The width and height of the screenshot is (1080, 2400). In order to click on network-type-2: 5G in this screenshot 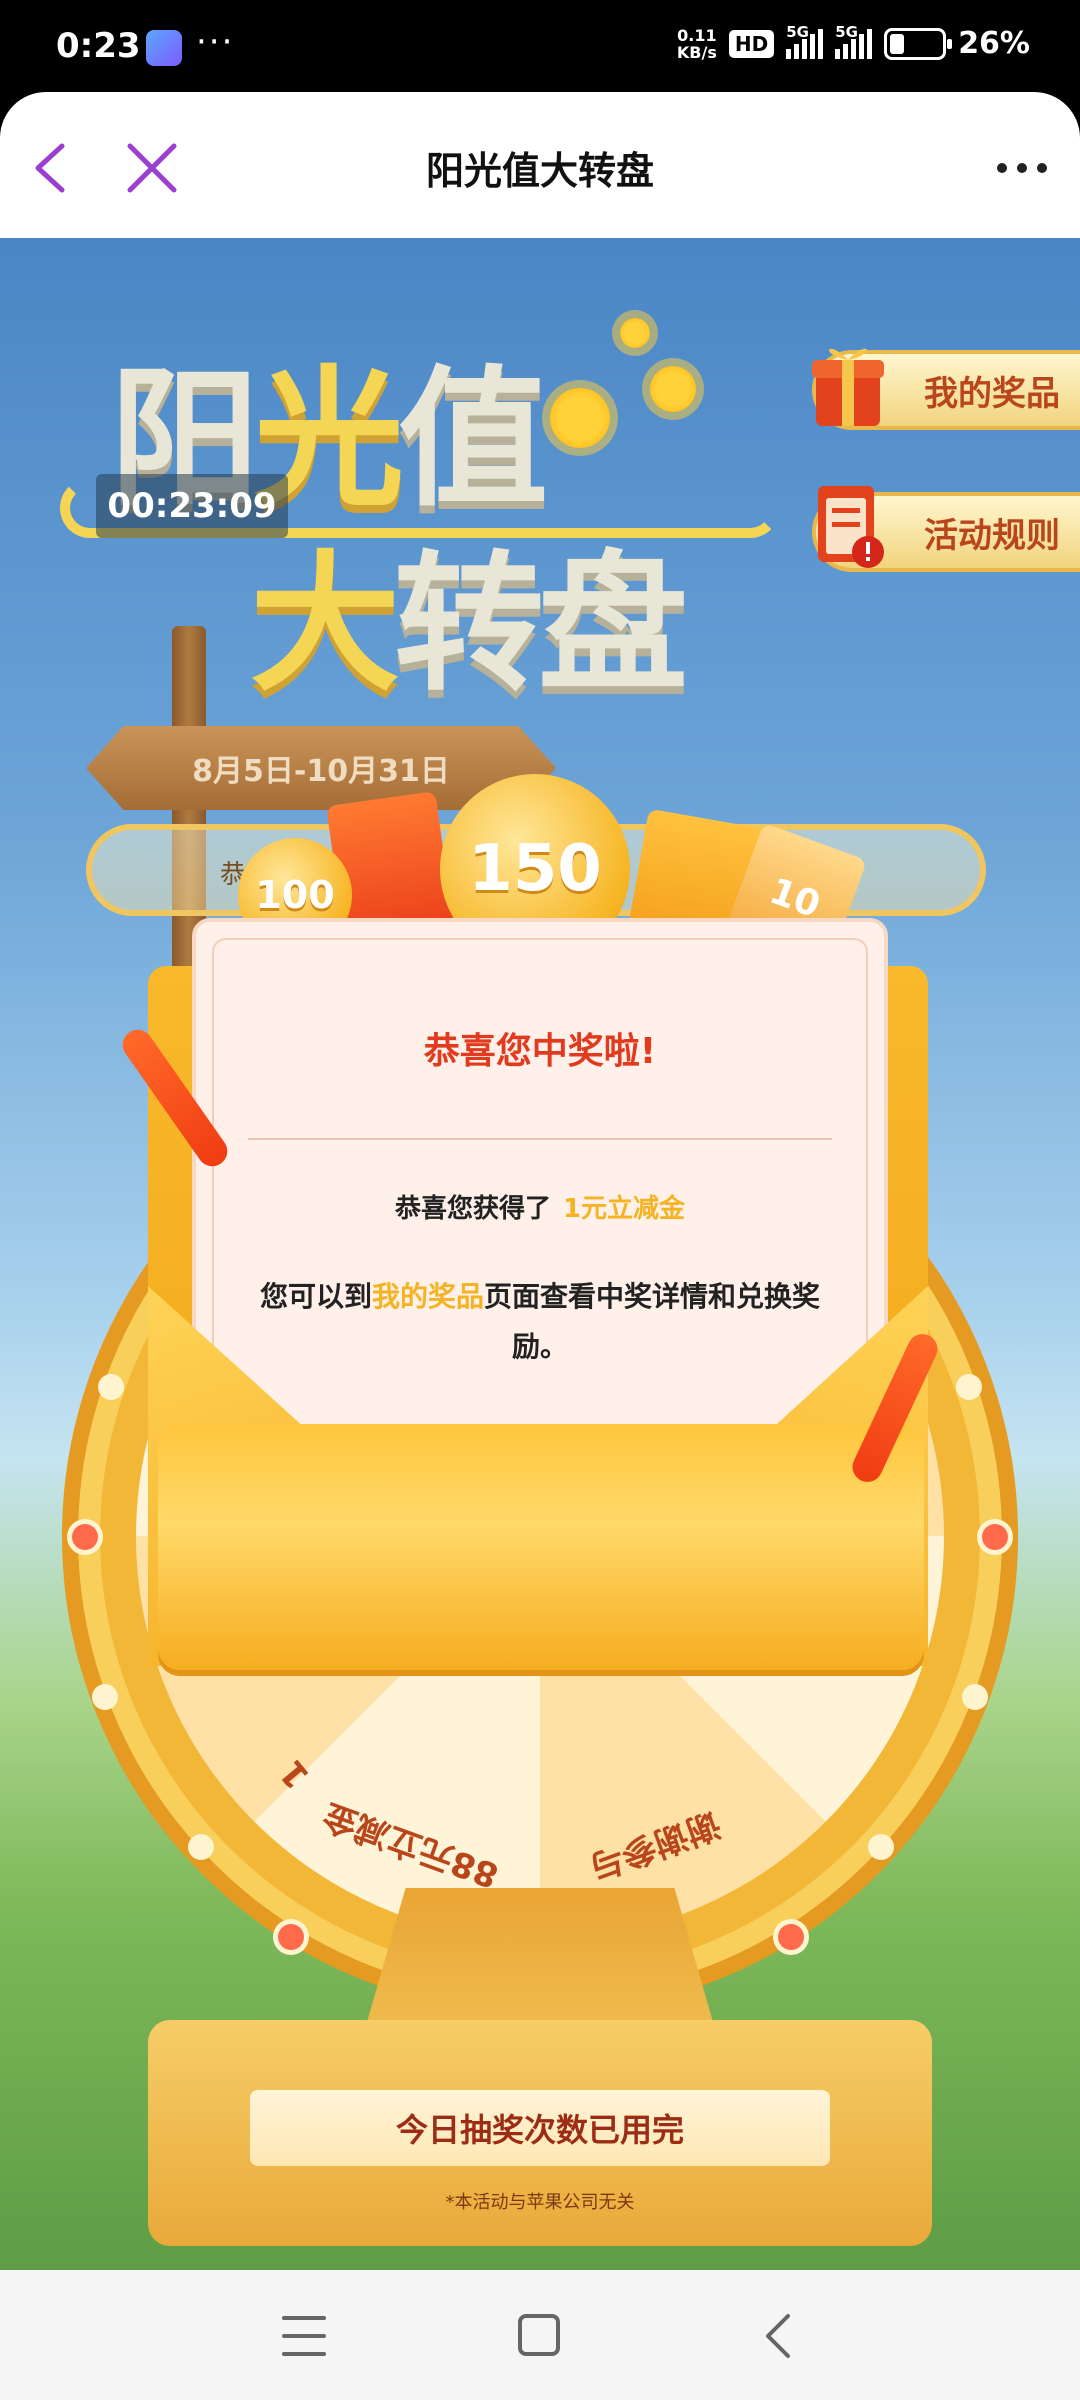, I will do `click(846, 31)`.